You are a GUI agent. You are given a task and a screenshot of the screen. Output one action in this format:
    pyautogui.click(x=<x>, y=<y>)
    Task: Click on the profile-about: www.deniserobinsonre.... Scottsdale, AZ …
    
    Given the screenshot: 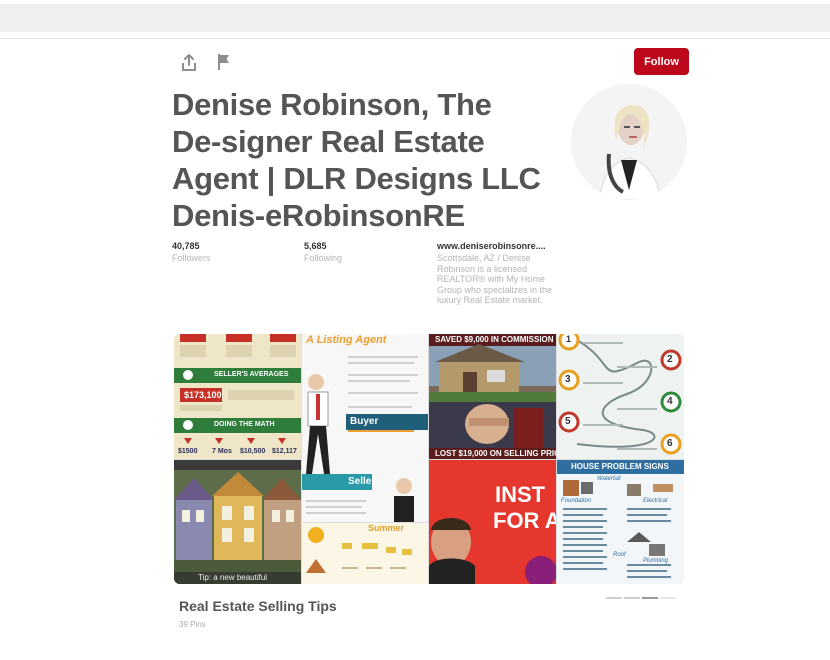 What is the action you would take?
    pyautogui.click(x=497, y=273)
    